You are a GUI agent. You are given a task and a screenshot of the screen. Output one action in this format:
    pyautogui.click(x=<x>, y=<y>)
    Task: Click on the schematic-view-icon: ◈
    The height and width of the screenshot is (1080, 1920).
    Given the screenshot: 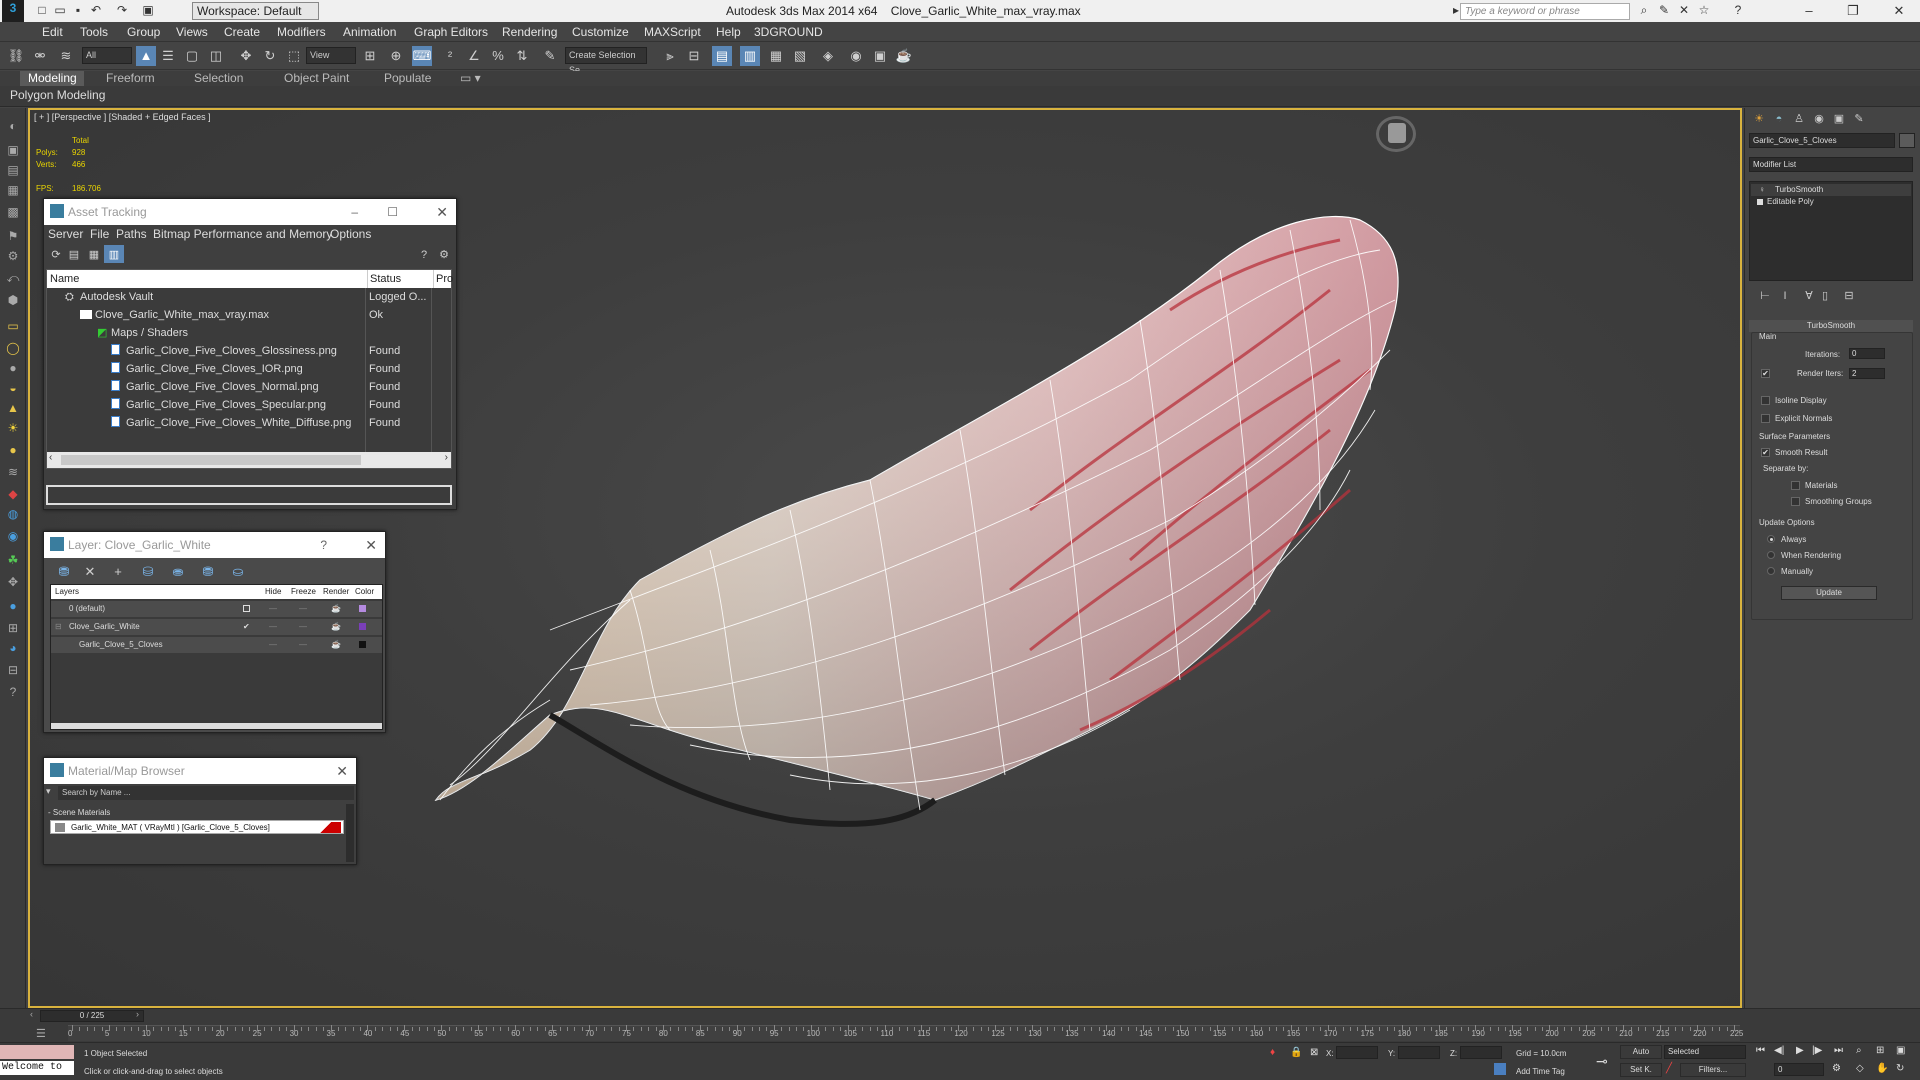 What is the action you would take?
    pyautogui.click(x=828, y=56)
    